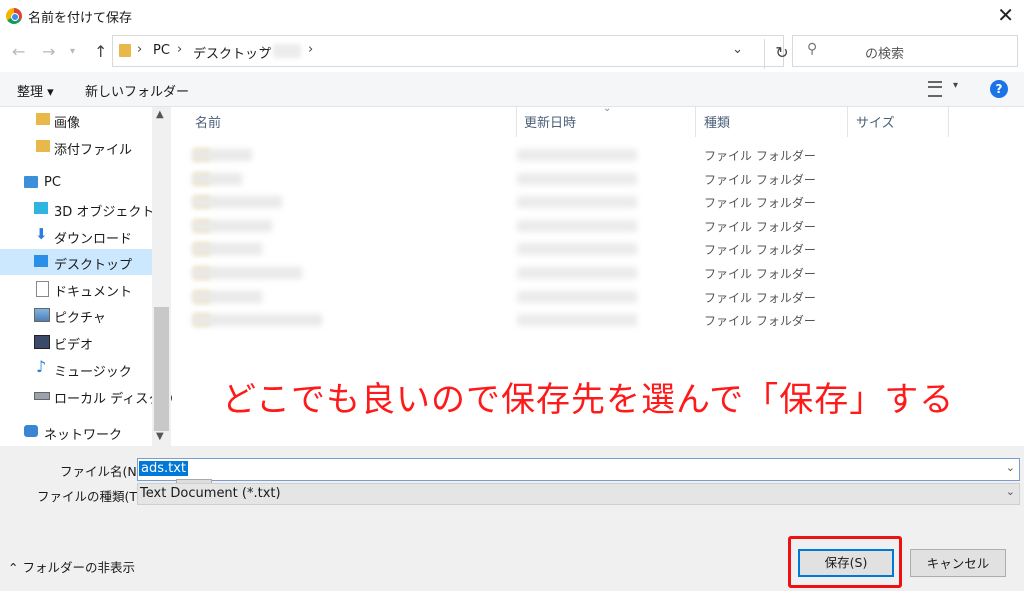  I want to click on address-row: ← → ▾ ↑ › PC › デスクトップ › › ⌄ ↻ ⚲ の検索, so click(512, 51).